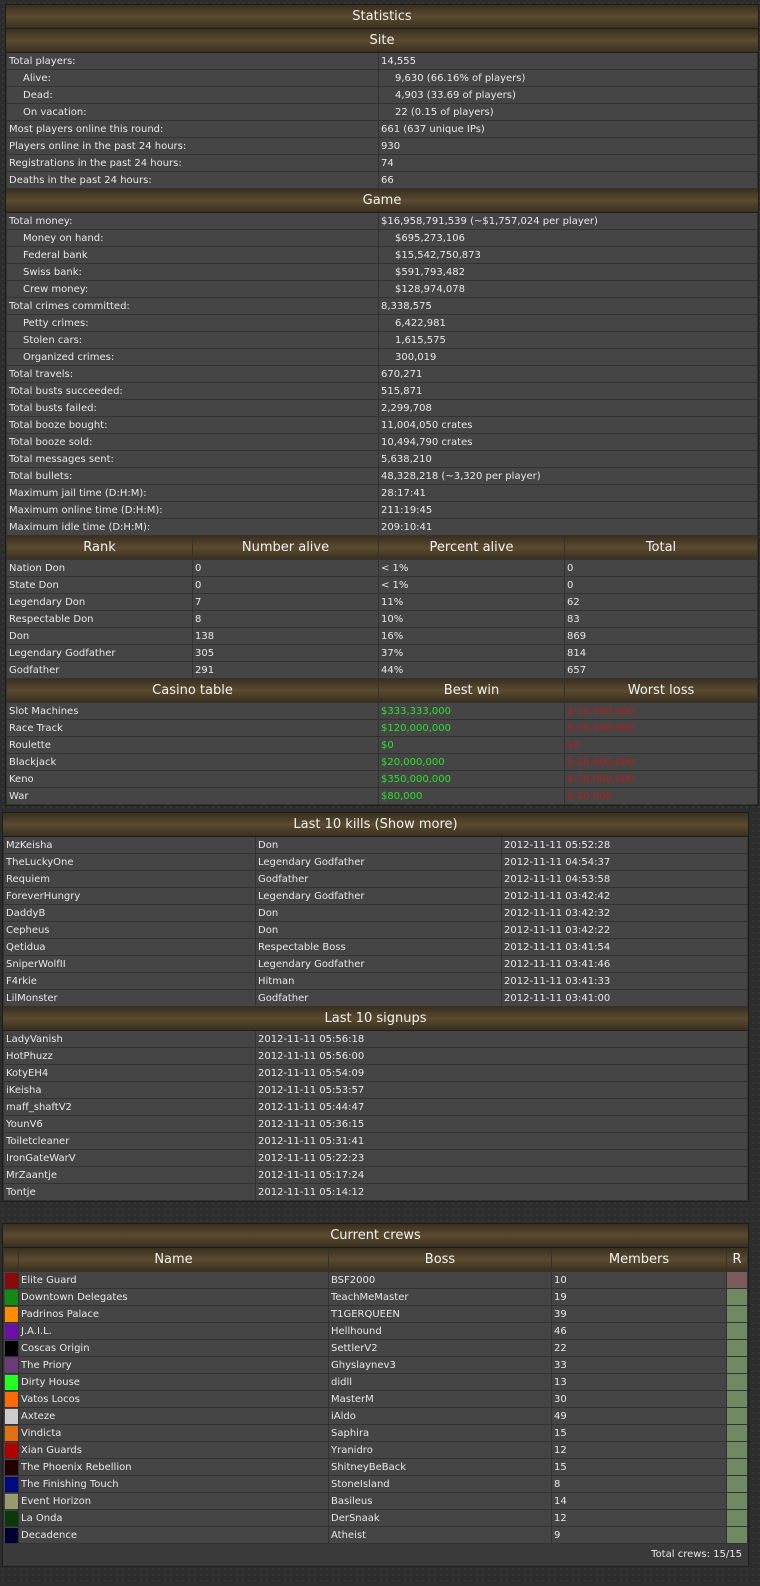 This screenshot has width=760, height=1586. I want to click on stat-value: 11,004,050 crates, so click(568, 425).